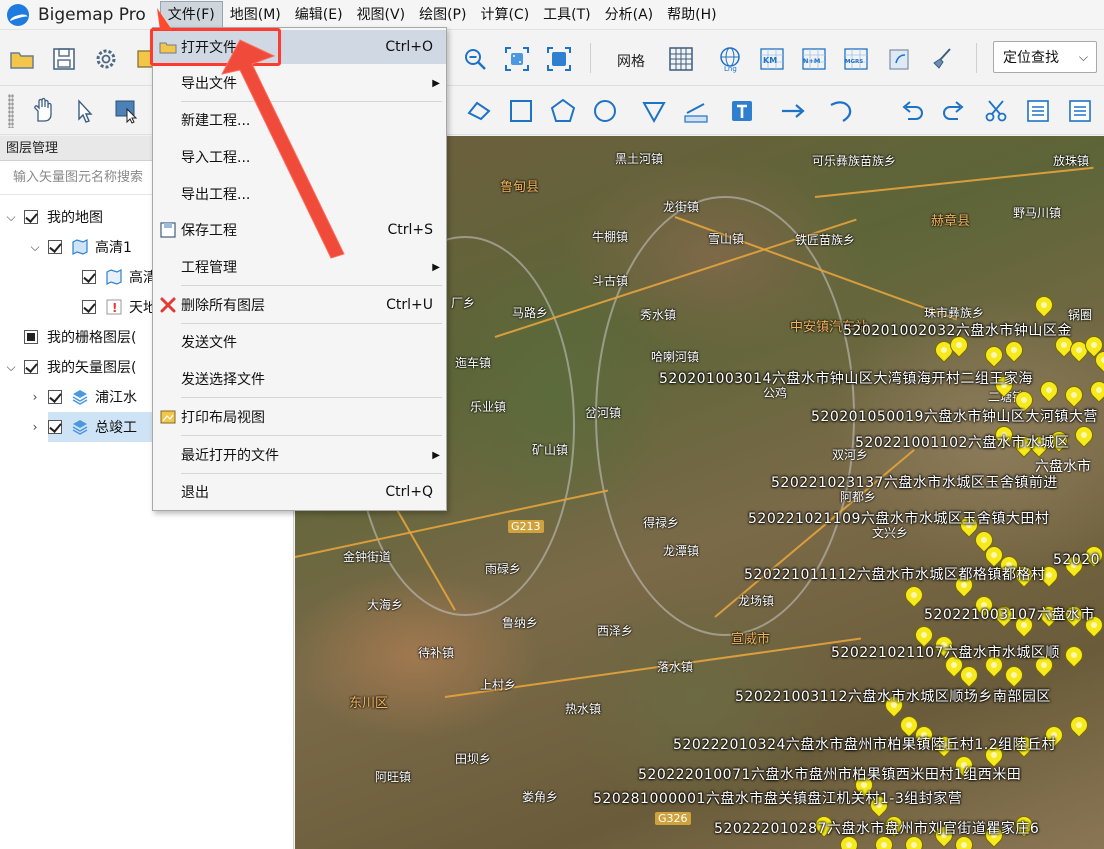 The width and height of the screenshot is (1104, 849). What do you see at coordinates (442, 15) in the screenshot?
I see `menu-draw: 绘图(P)` at bounding box center [442, 15].